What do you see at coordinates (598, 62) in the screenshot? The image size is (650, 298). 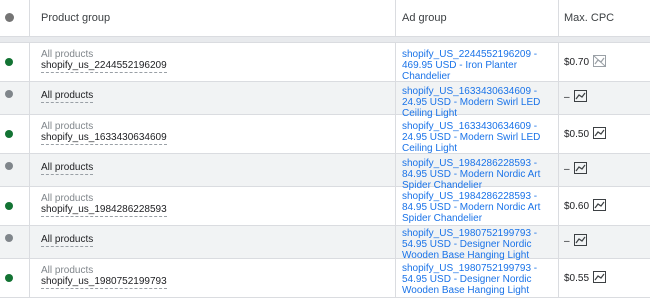 I see `trend-chart-disabled-icon` at bounding box center [598, 62].